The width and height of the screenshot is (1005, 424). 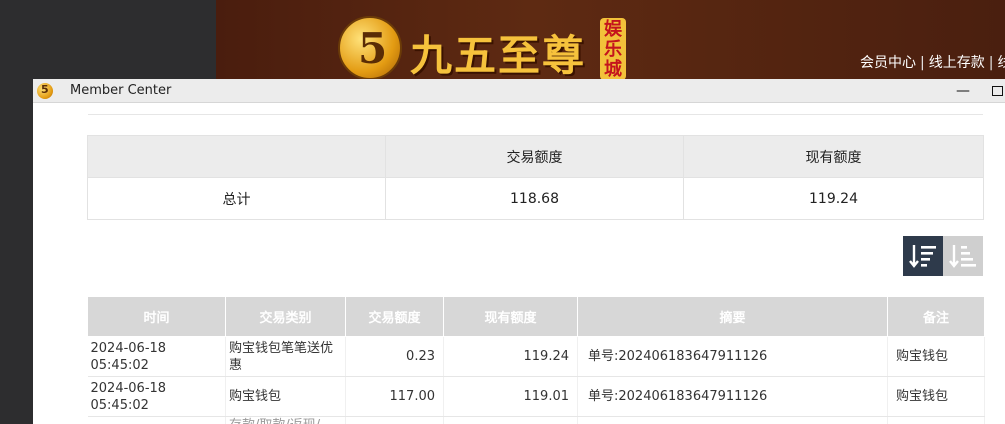 What do you see at coordinates (936, 316) in the screenshot?
I see `column-header-note: 备注` at bounding box center [936, 316].